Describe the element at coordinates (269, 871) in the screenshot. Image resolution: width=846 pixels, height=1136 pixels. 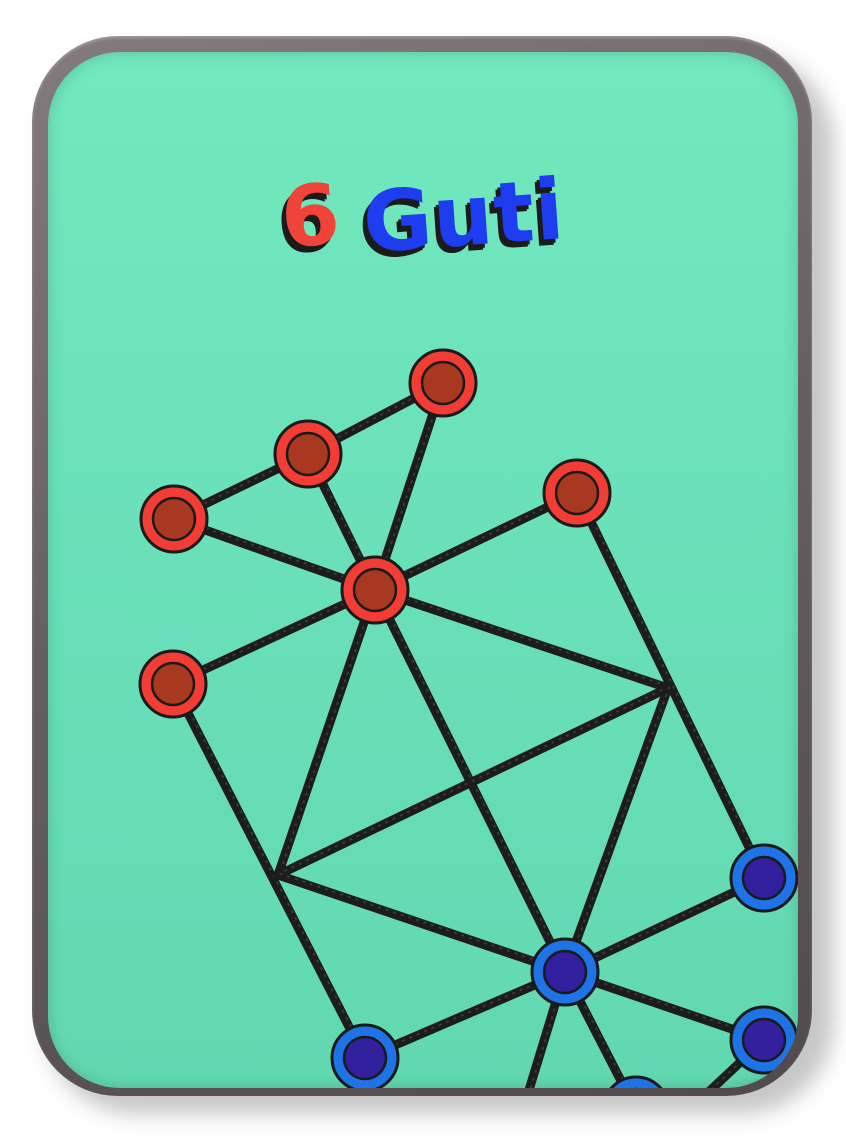
I see `board-line-r6-b4` at that location.